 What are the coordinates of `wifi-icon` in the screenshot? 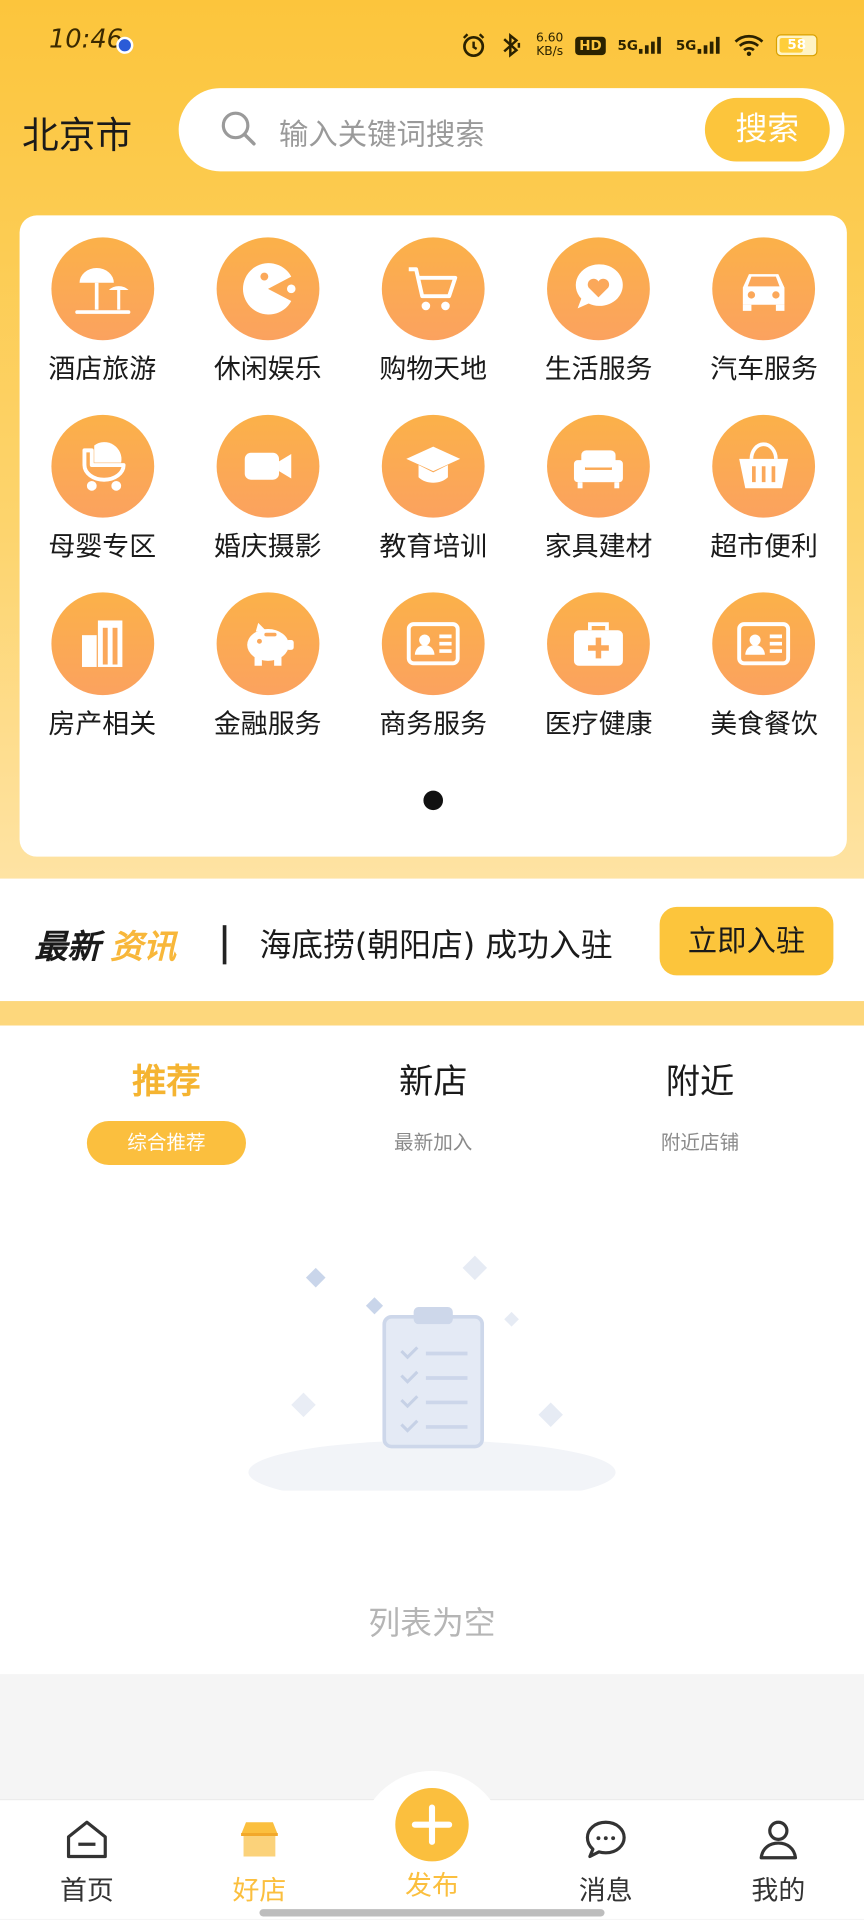 It's located at (749, 45).